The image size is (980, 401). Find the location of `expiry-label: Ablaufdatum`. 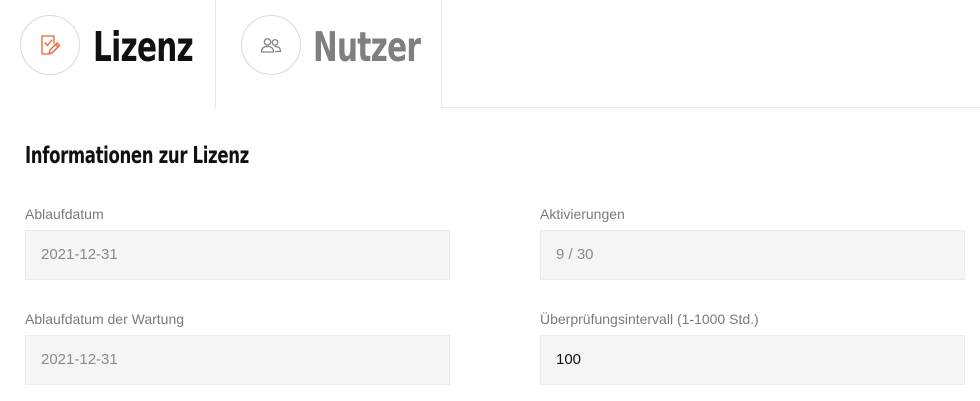

expiry-label: Ablaufdatum is located at coordinates (64, 214).